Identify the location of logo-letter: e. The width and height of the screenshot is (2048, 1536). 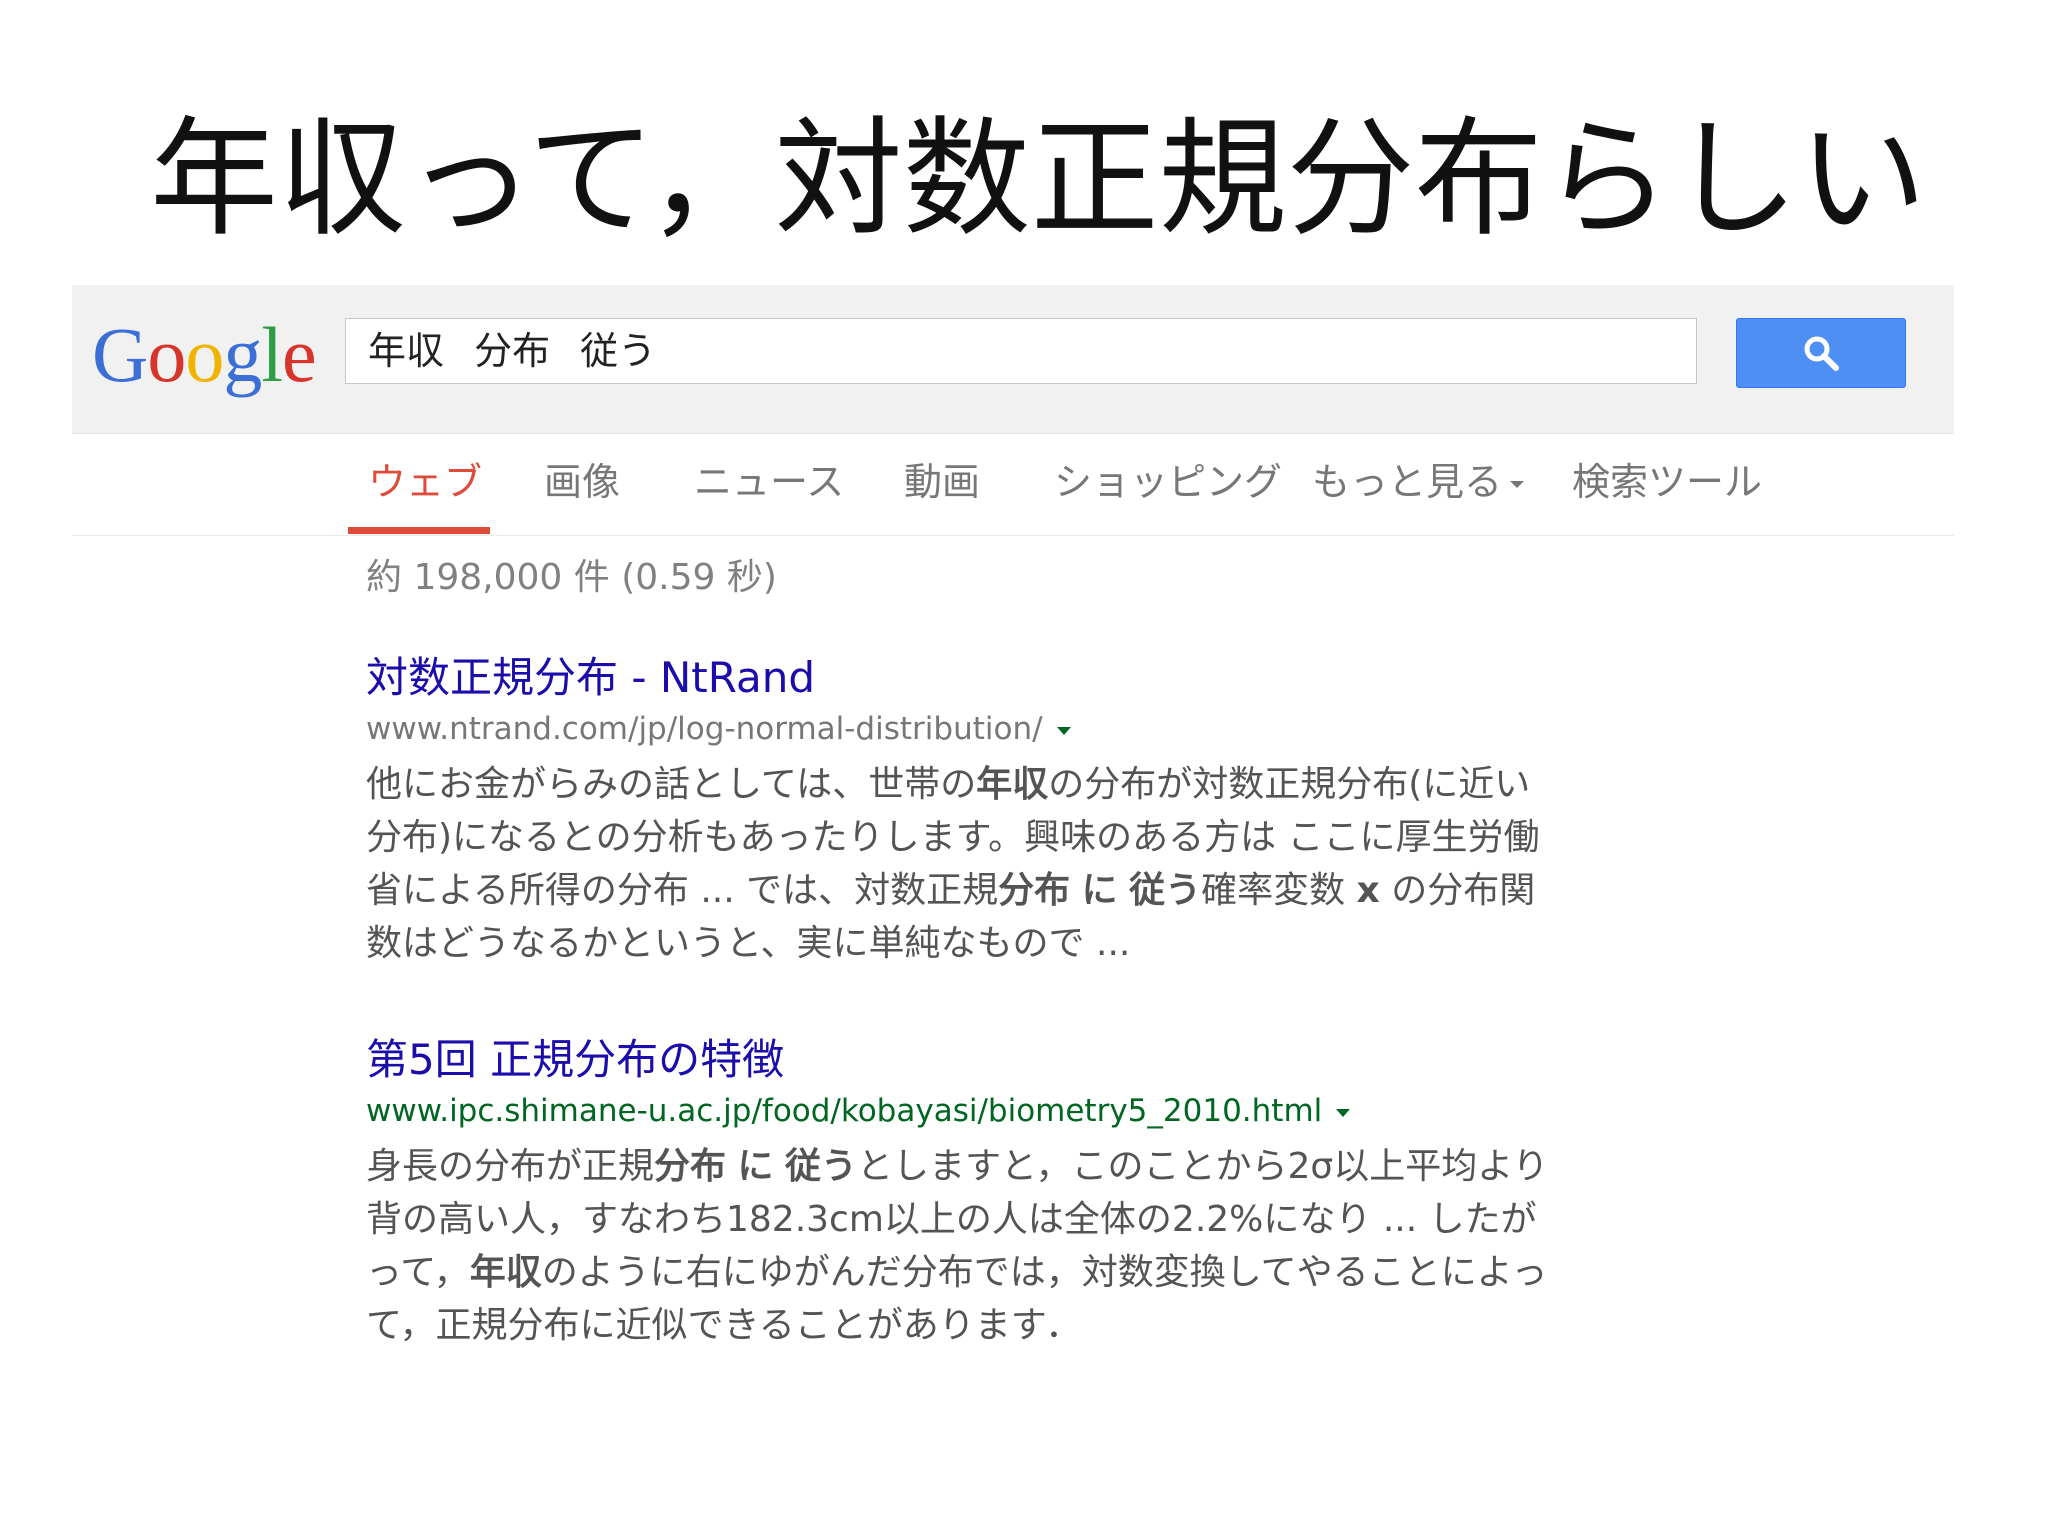
(299, 354).